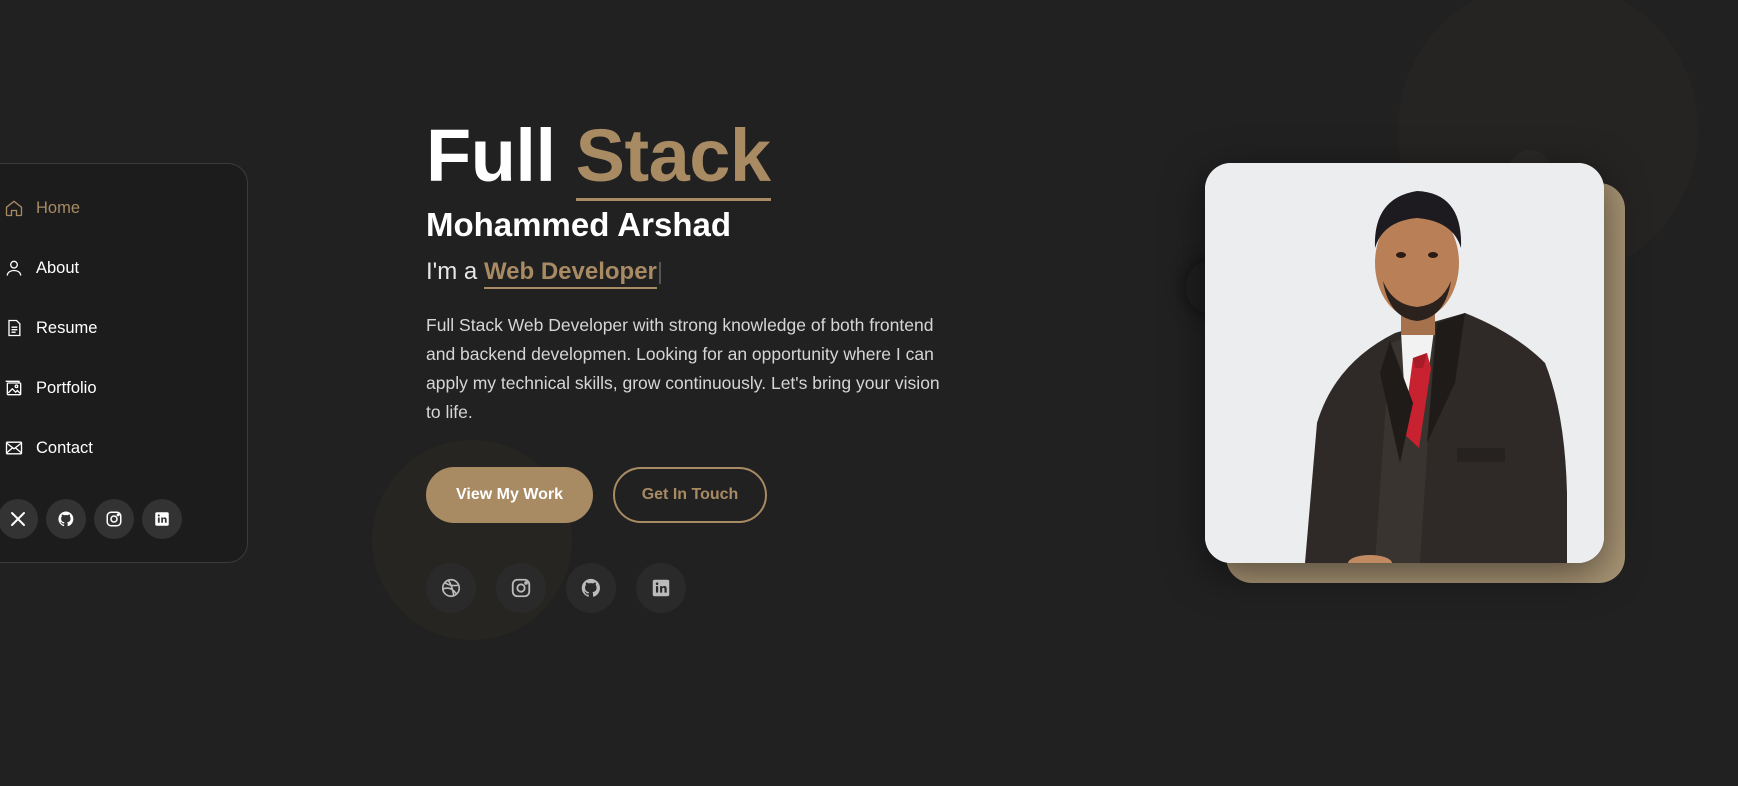 This screenshot has width=1738, height=786. I want to click on dribbble-link, so click(451, 588).